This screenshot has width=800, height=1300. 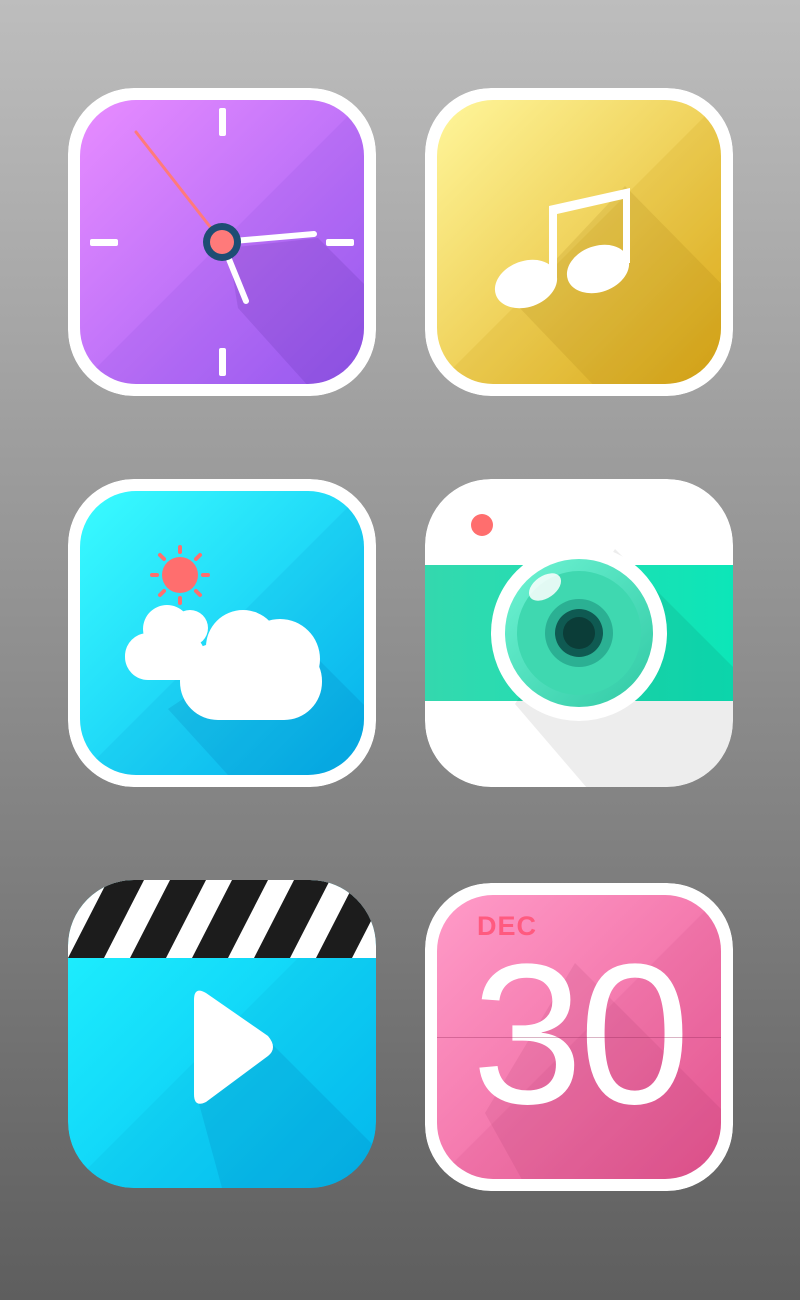 I want to click on weather-app-icon, so click(x=222, y=633).